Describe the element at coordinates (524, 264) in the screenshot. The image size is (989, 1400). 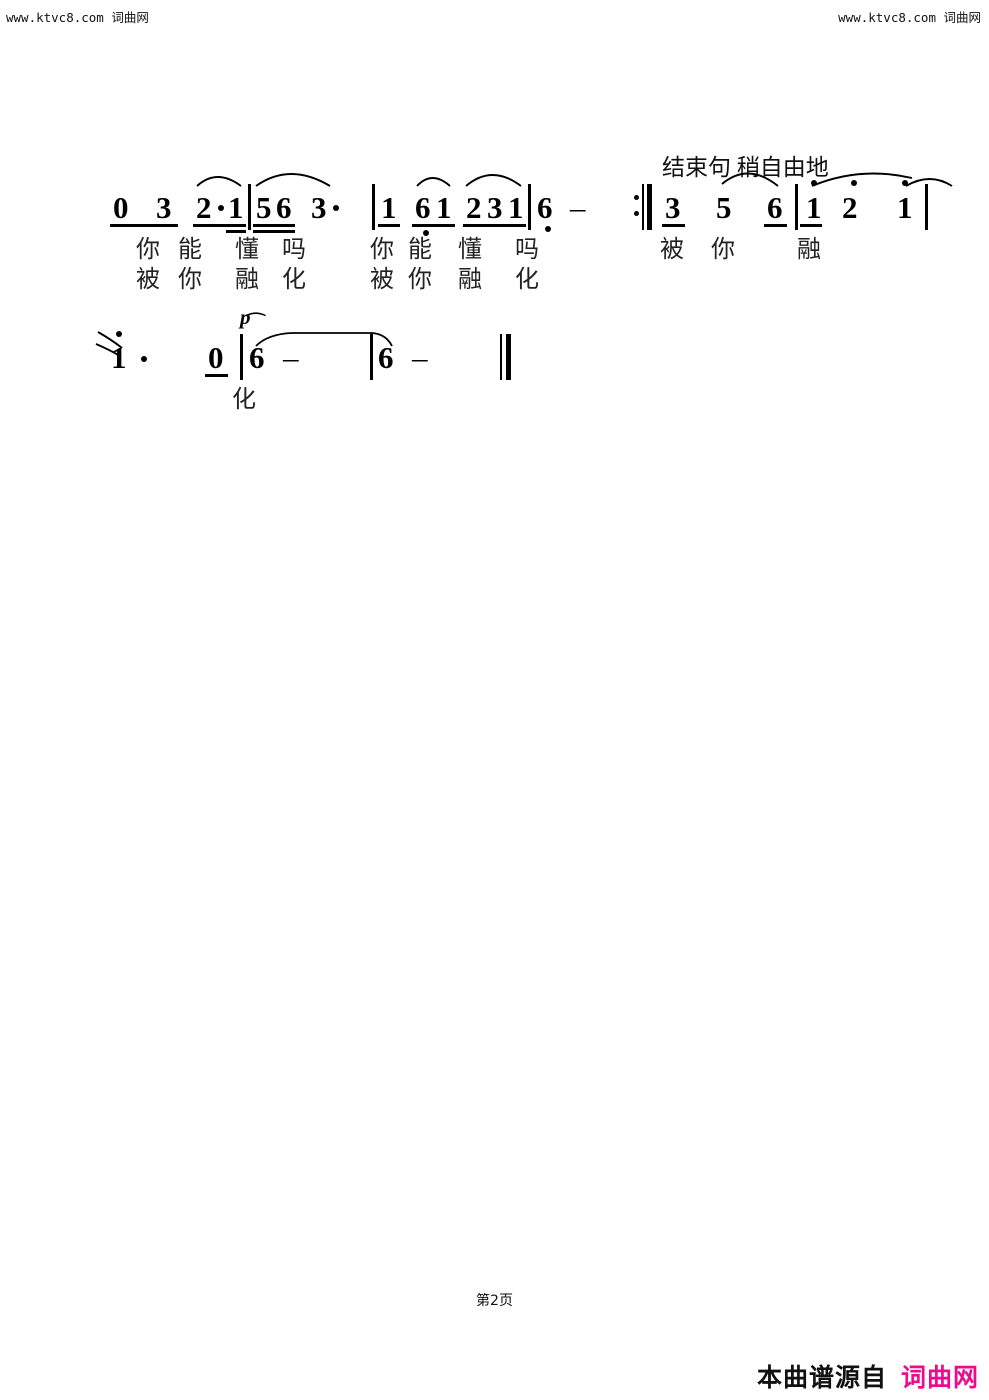
I see `slur-overlay` at that location.